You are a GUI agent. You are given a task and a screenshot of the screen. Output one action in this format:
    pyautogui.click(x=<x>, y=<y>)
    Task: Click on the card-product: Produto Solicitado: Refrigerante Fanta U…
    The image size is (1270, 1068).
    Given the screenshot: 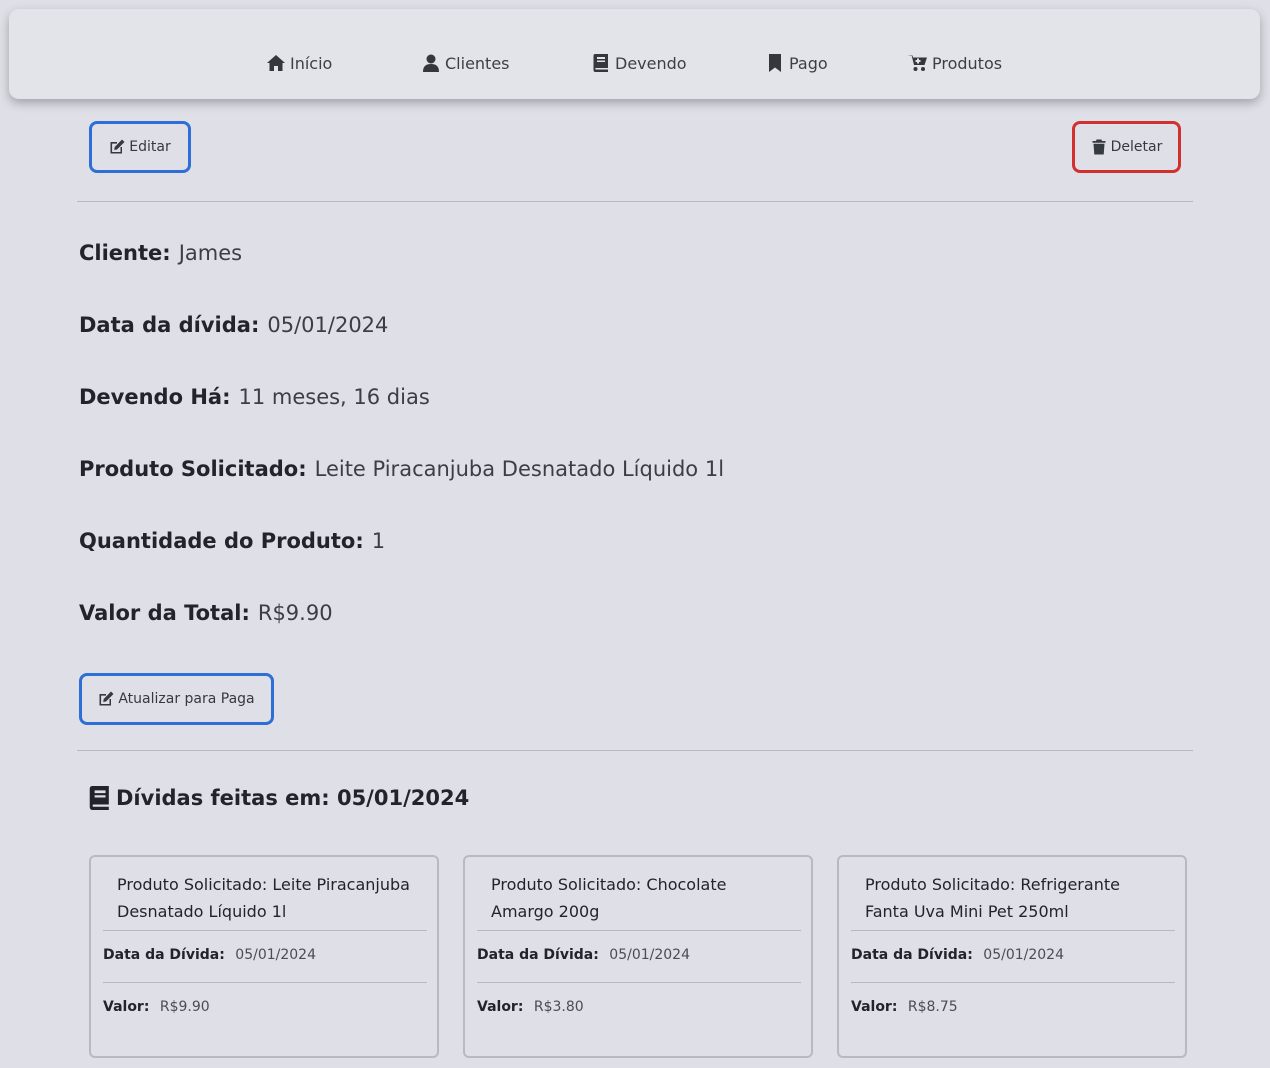 What is the action you would take?
    pyautogui.click(x=992, y=898)
    